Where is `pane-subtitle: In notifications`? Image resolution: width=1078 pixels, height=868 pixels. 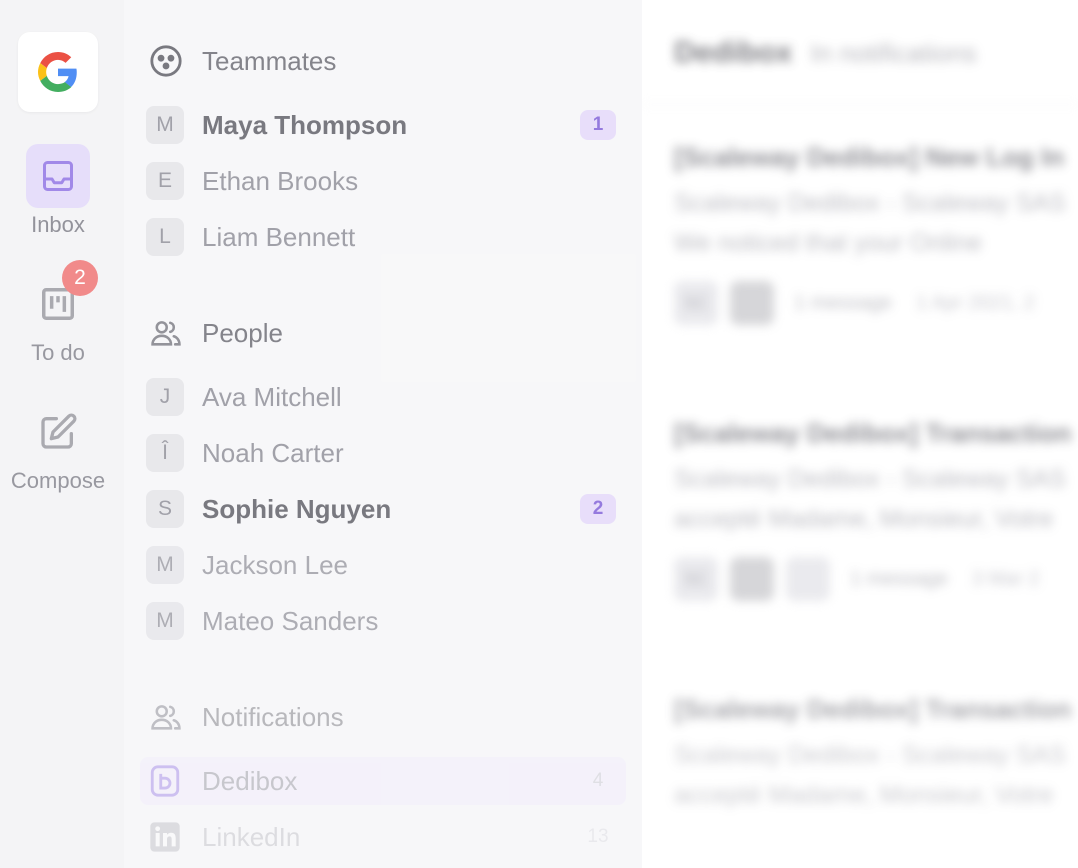
pane-subtitle: In notifications is located at coordinates (893, 53).